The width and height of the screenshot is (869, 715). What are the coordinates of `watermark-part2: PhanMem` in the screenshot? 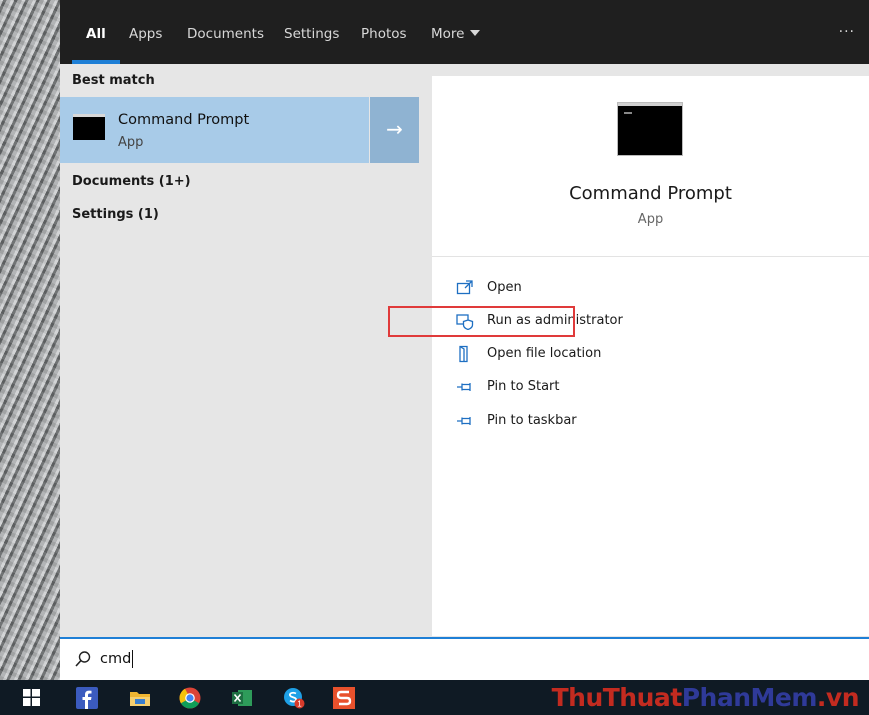 It's located at (749, 697).